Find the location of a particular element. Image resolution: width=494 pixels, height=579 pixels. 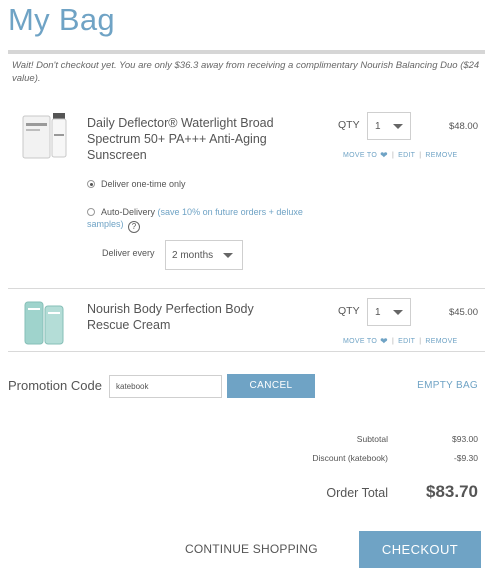

frequency-value: 2 months is located at coordinates (193, 255).